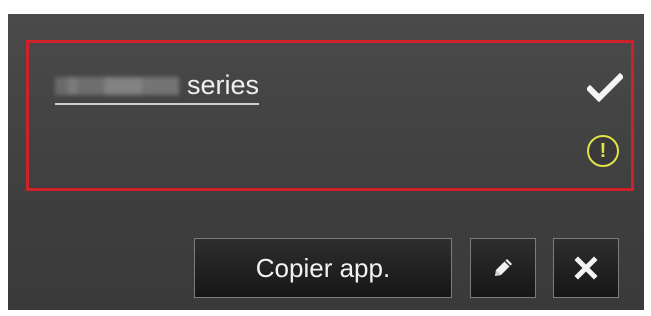  I want to click on checkmark-icon, so click(605, 88).